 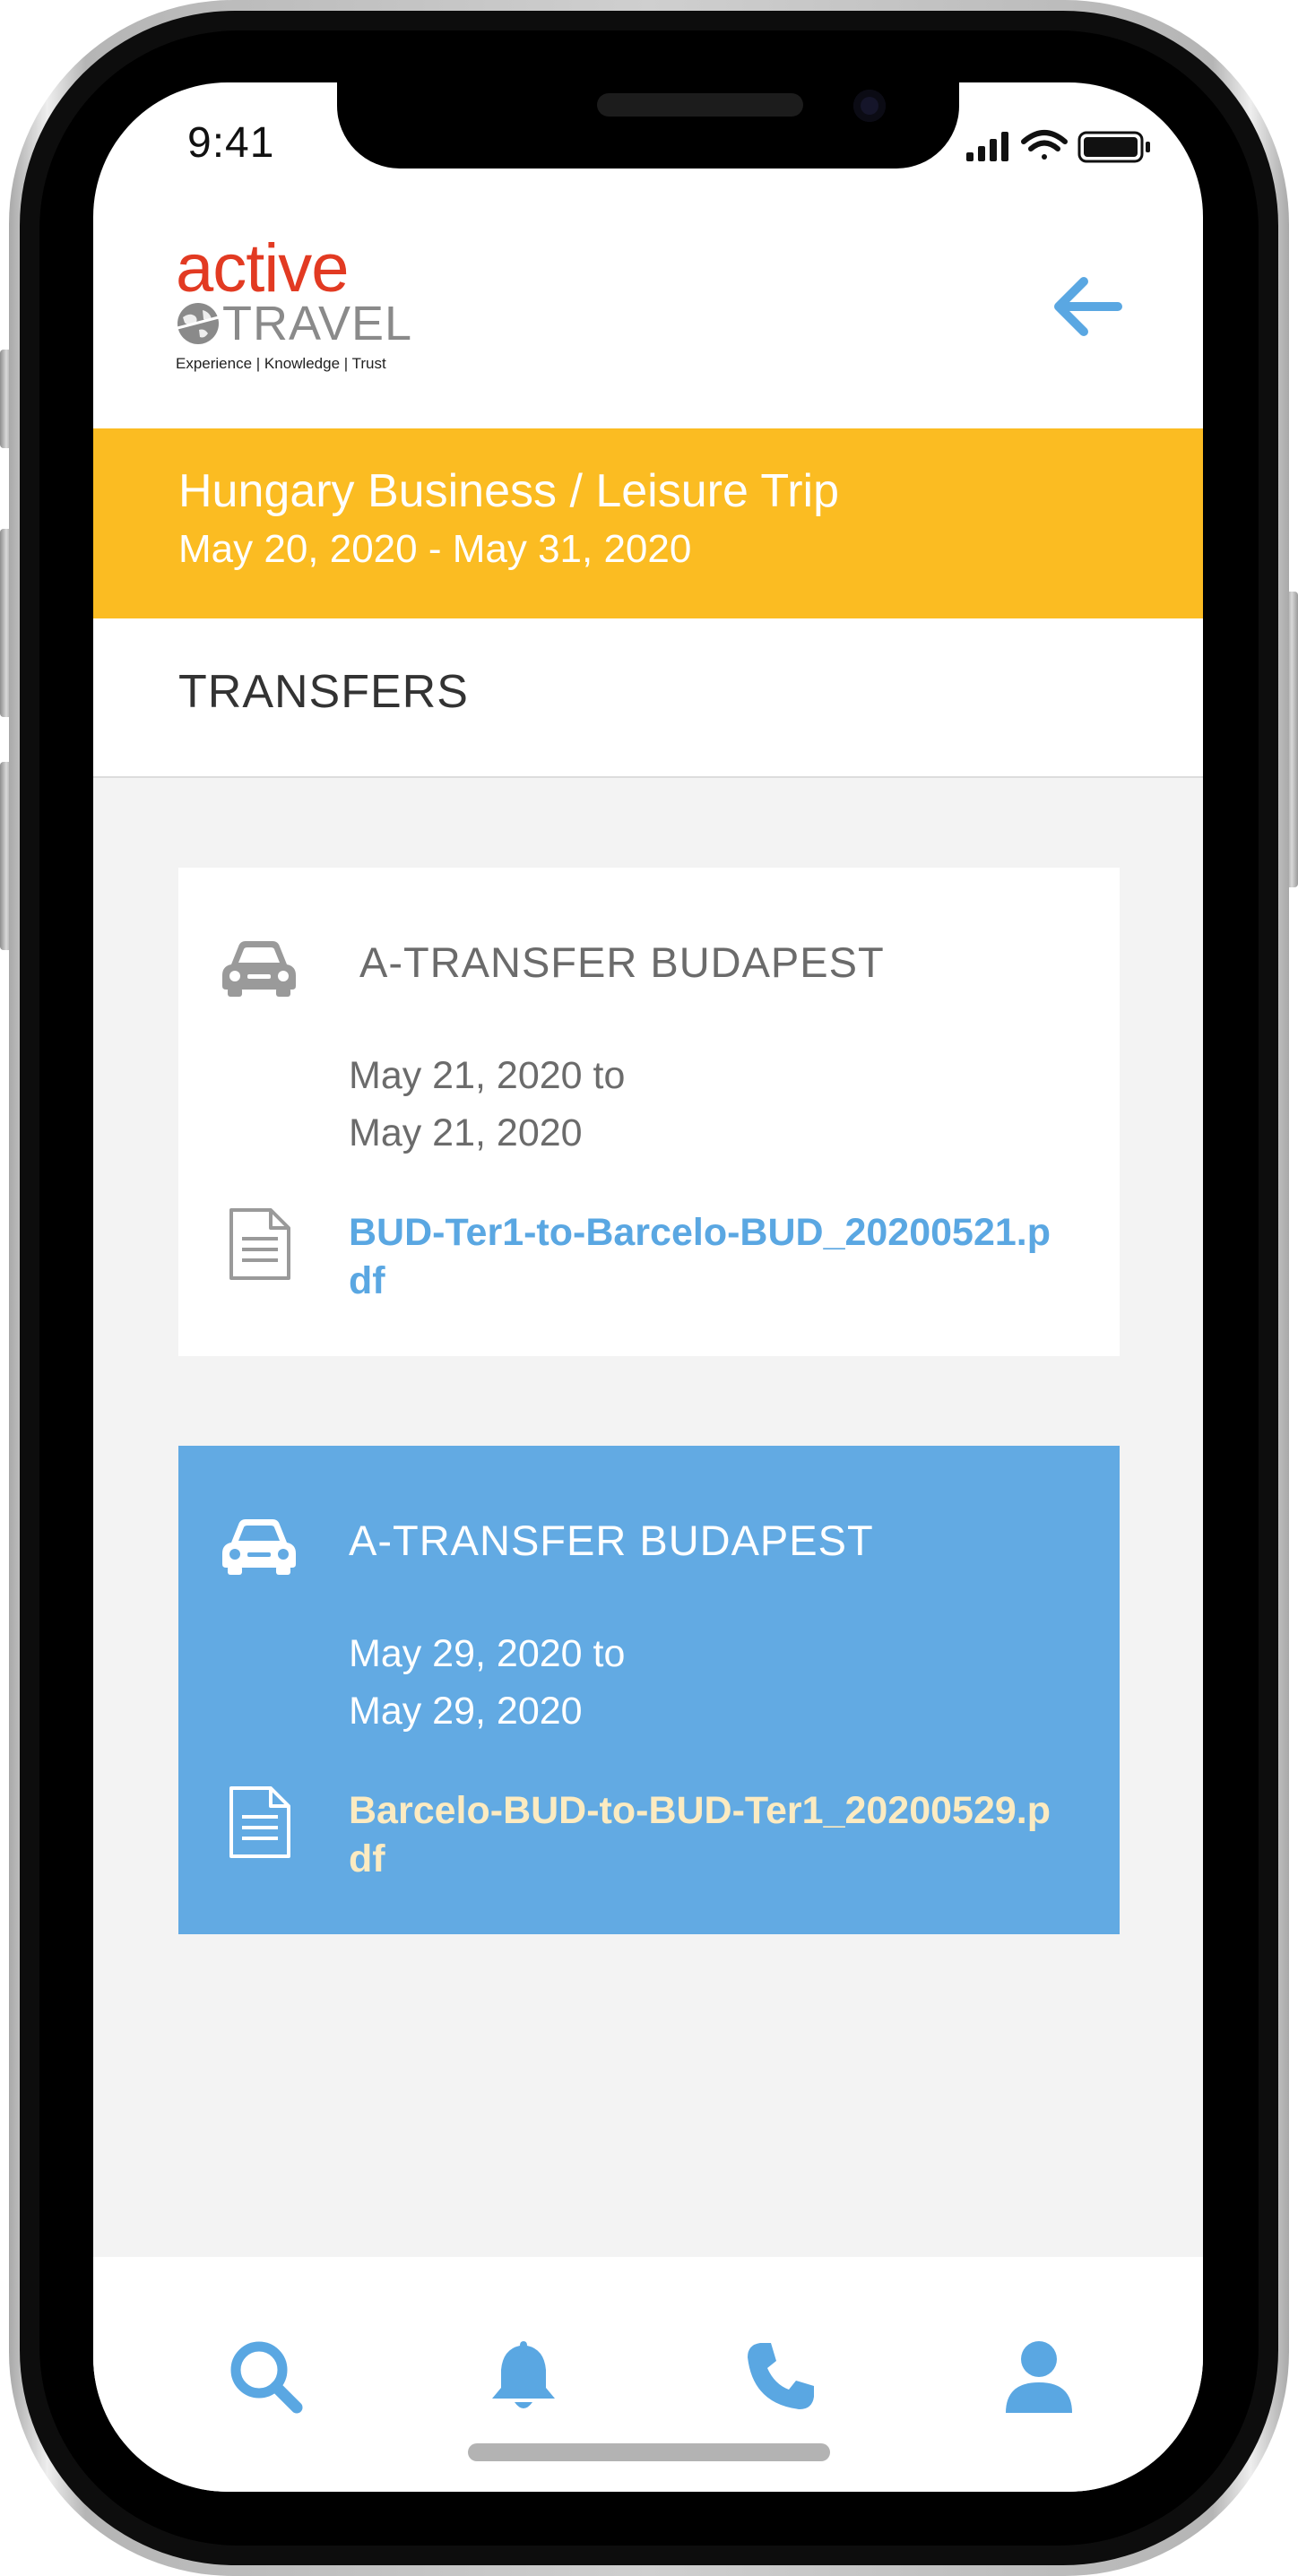 What do you see at coordinates (700, 105) in the screenshot?
I see `earpiece-speaker` at bounding box center [700, 105].